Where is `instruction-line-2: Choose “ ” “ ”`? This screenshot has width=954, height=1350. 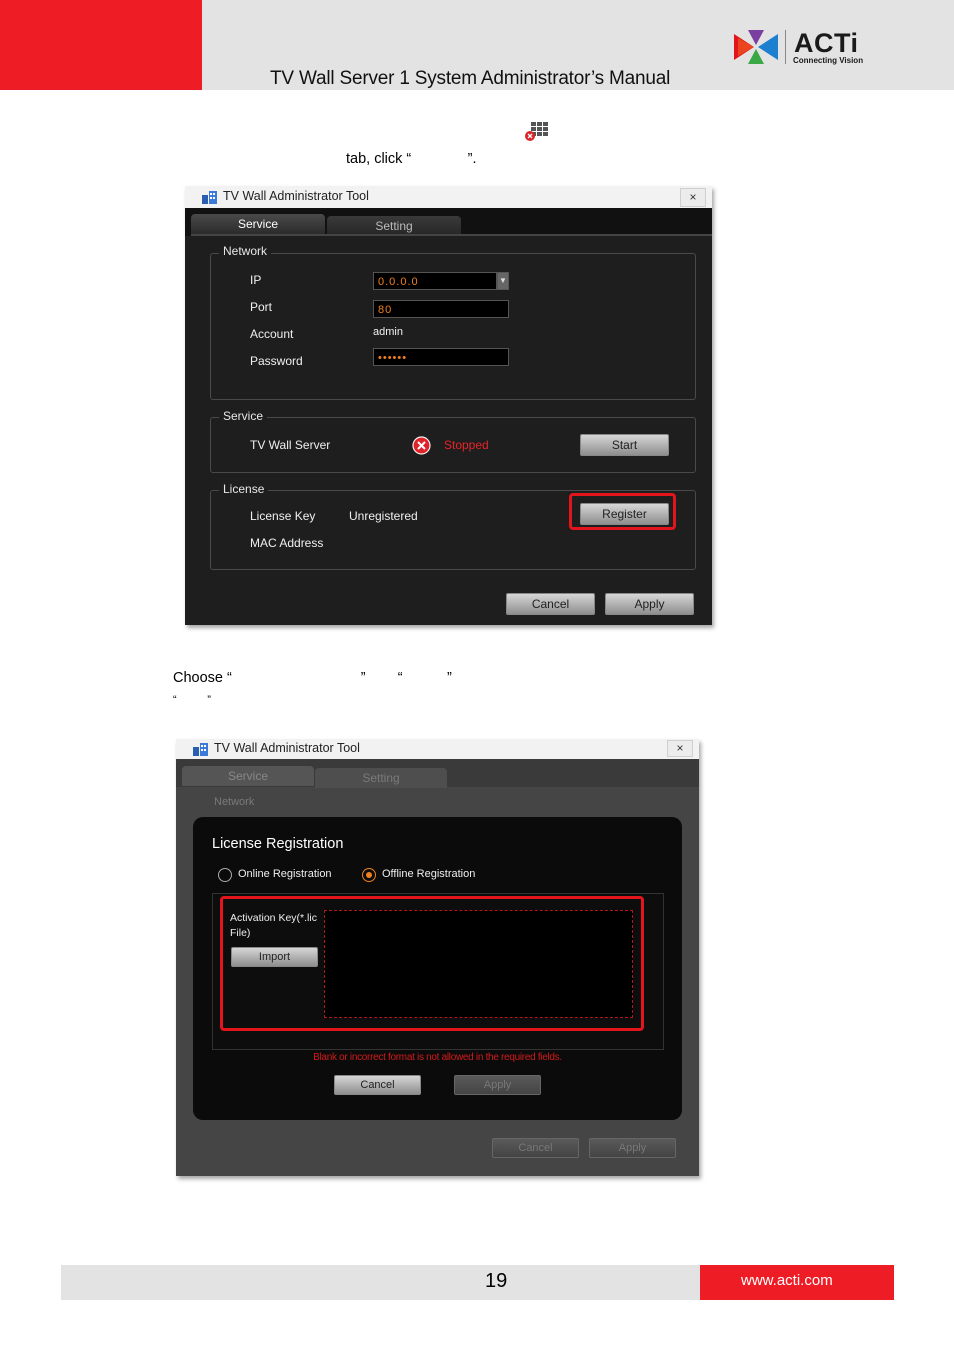 instruction-line-2: Choose “ ” “ ” is located at coordinates (312, 678).